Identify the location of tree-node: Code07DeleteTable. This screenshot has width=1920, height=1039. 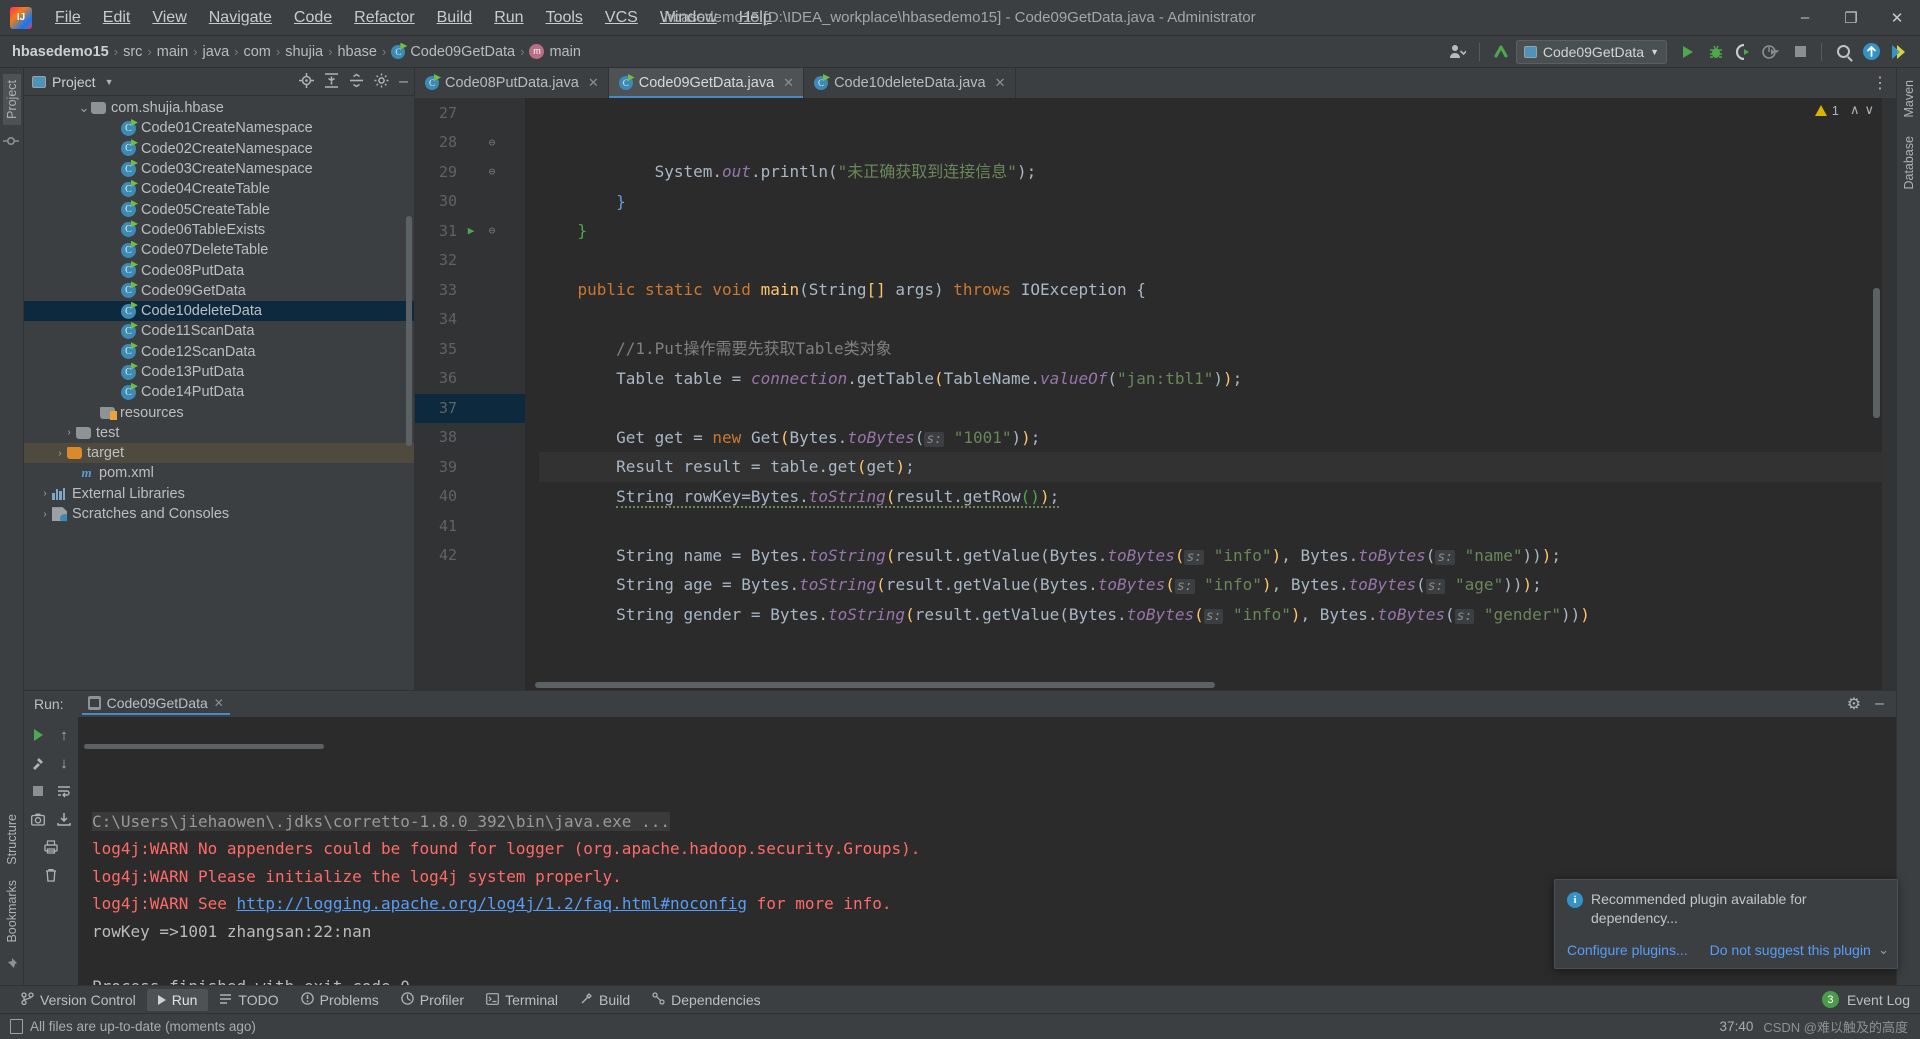
(219, 250).